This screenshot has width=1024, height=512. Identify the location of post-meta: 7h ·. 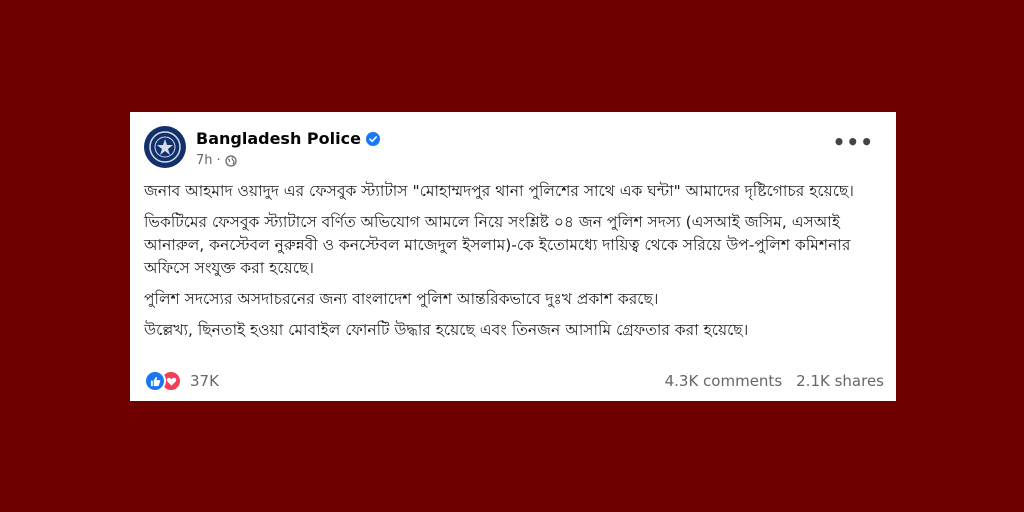
(216, 160).